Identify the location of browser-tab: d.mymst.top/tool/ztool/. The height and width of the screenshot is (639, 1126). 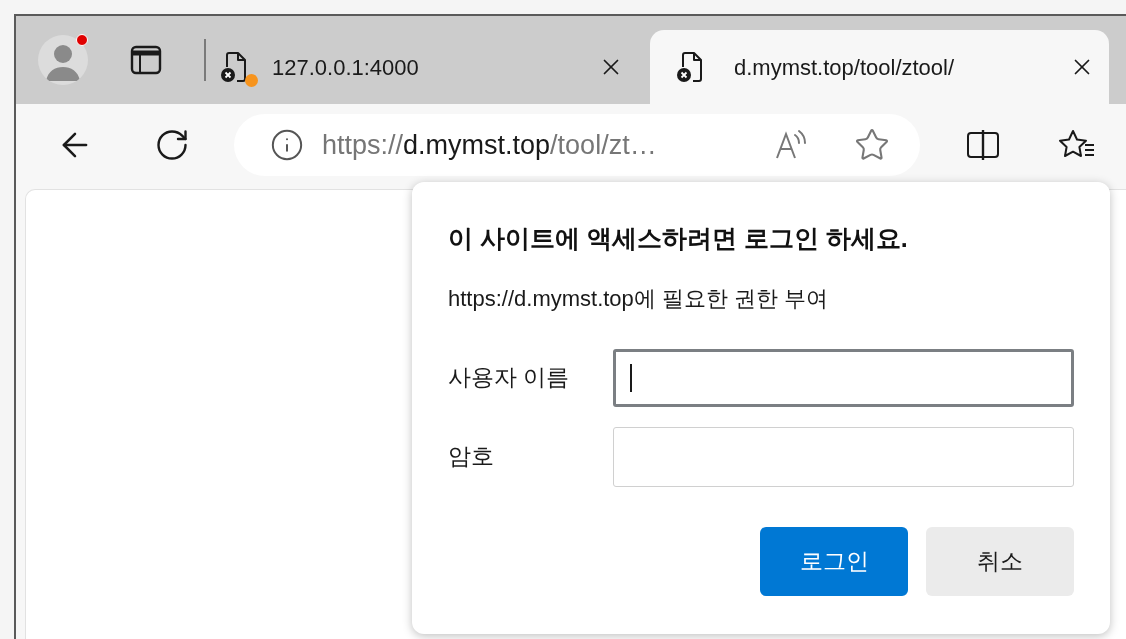
(879, 67).